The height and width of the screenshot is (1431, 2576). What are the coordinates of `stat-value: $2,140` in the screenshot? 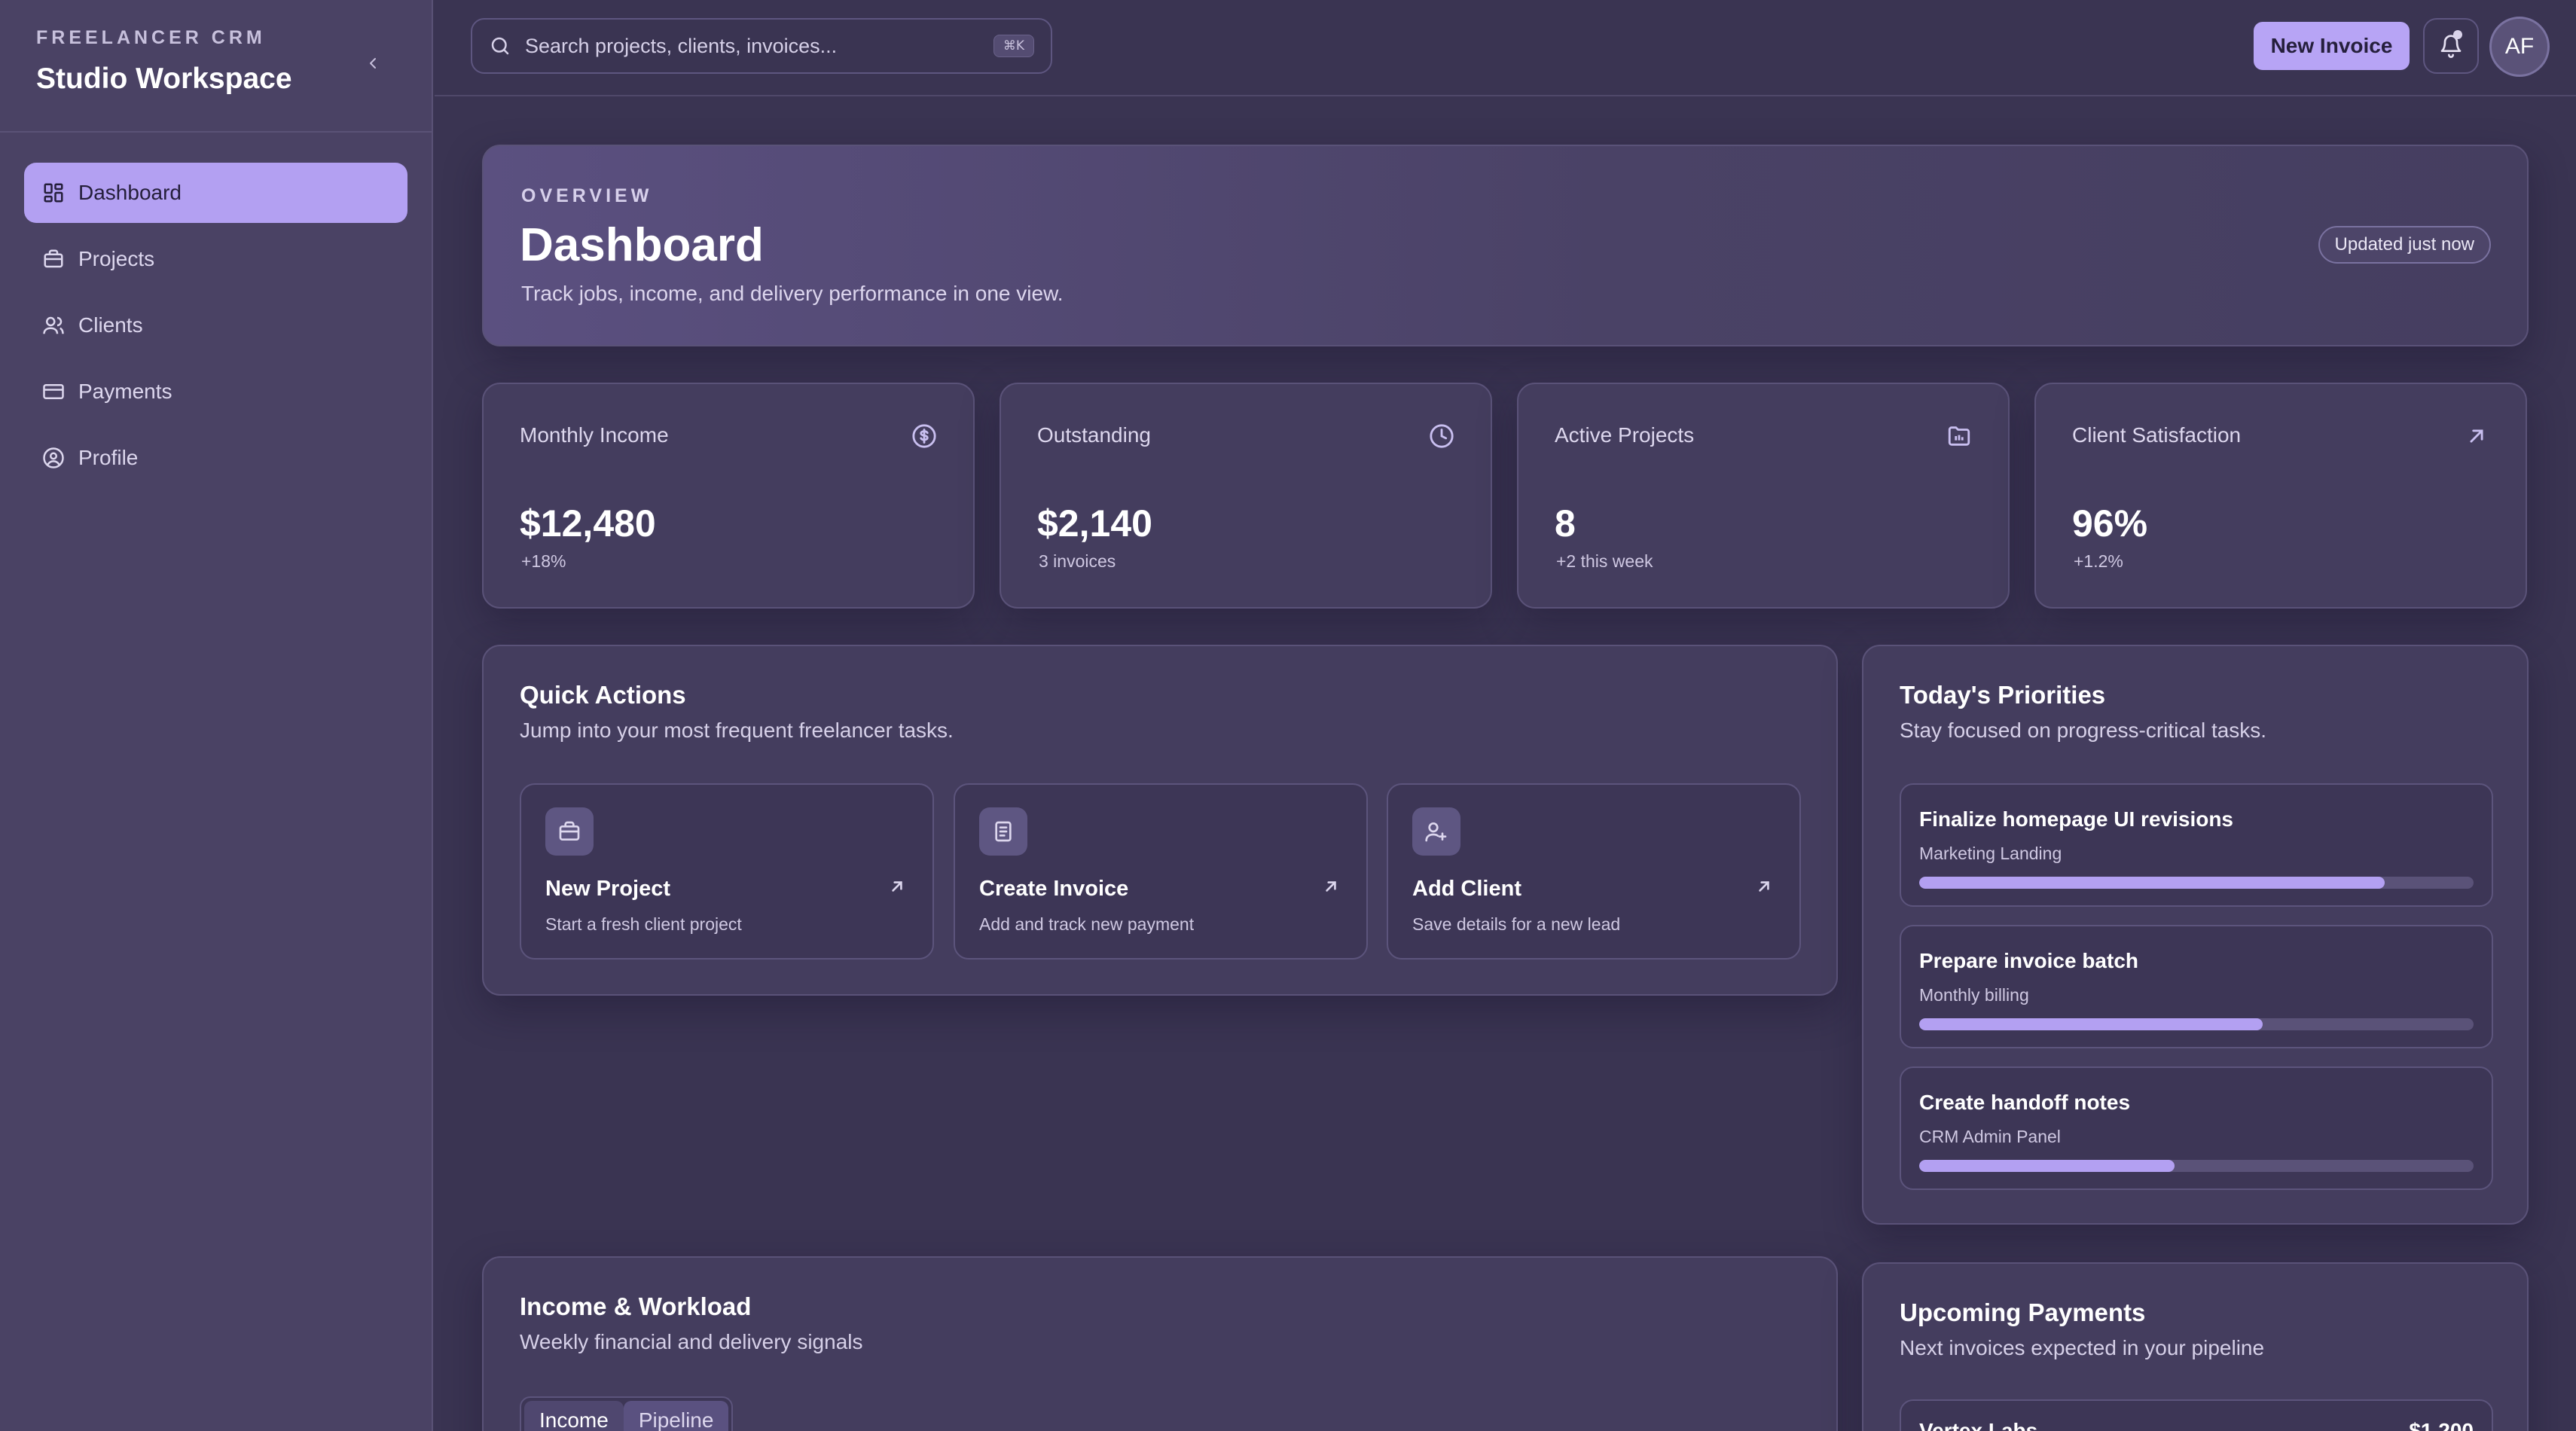 It's located at (1095, 523).